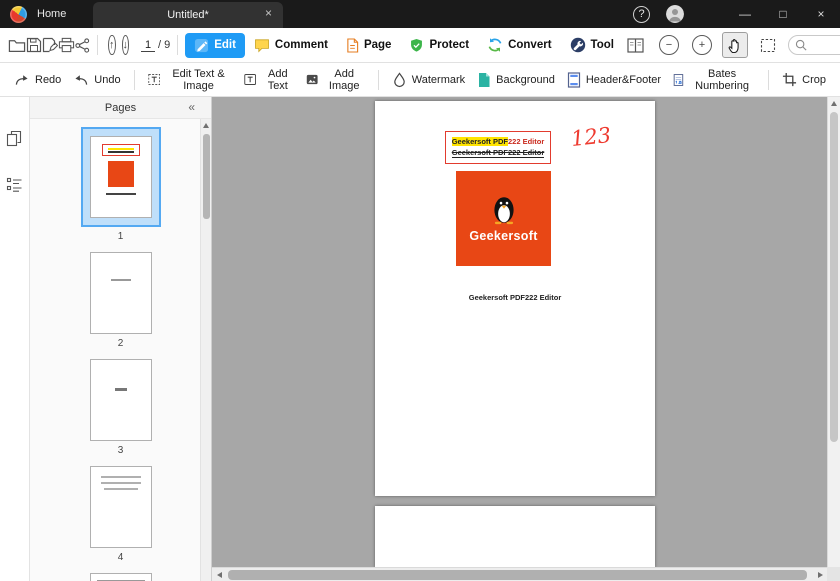 The image size is (840, 581). Describe the element at coordinates (206, 125) in the screenshot. I see `sidebar-scroll-up-button` at that location.